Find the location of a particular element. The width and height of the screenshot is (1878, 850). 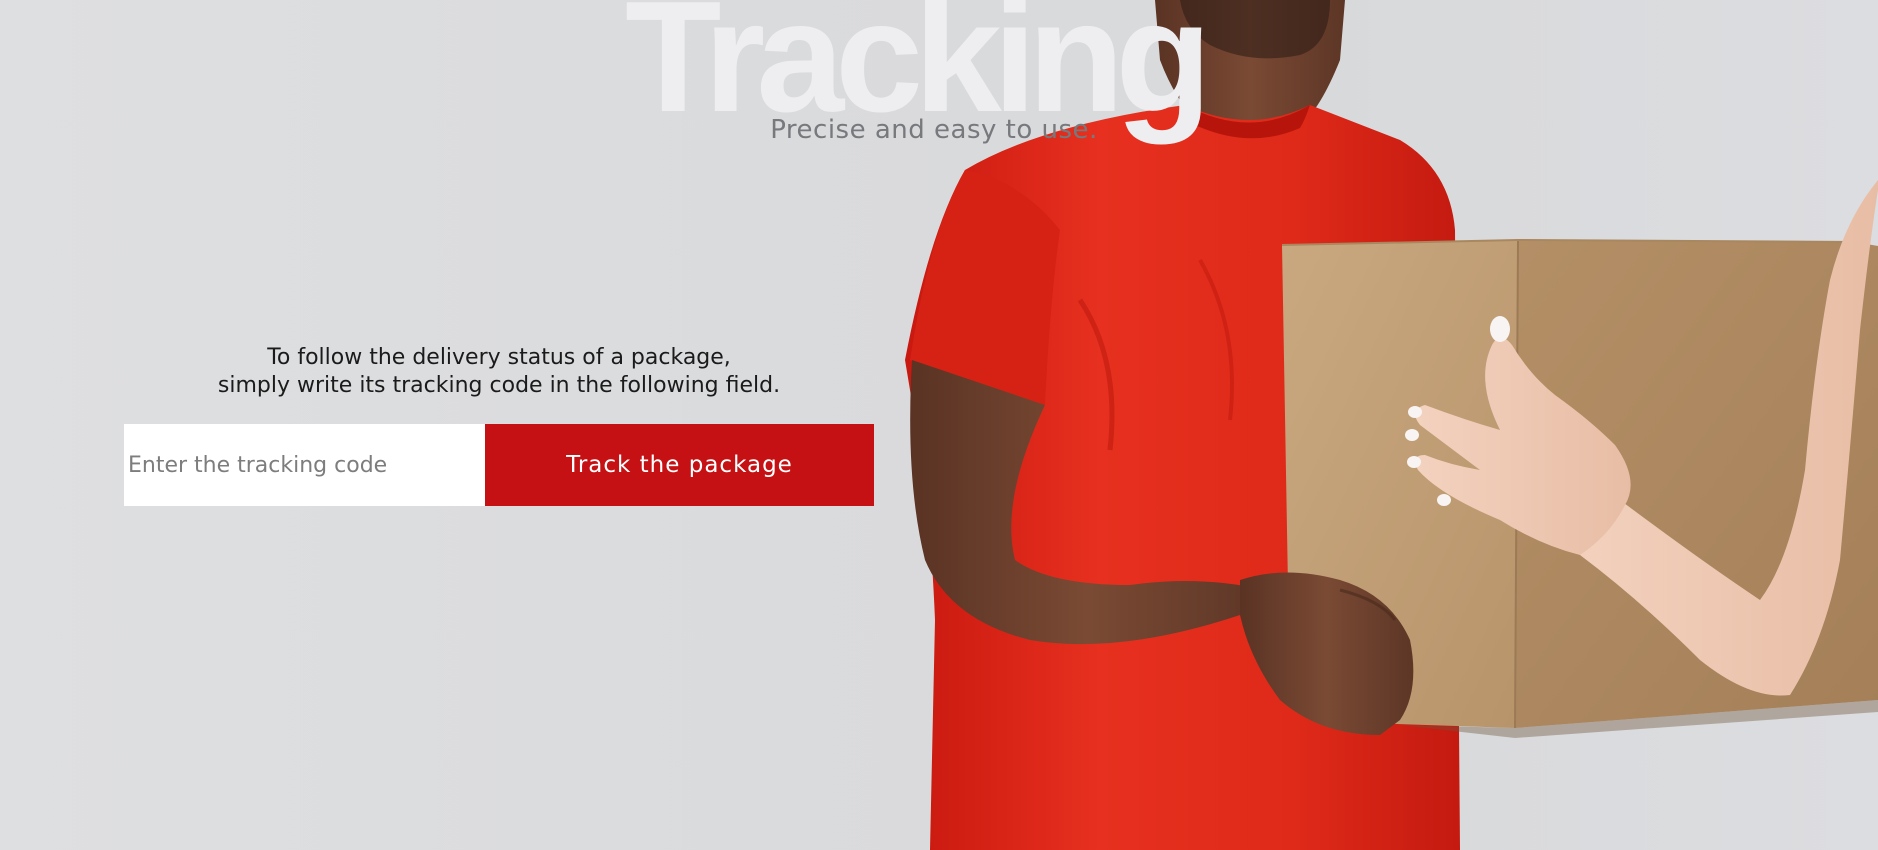

page-subtitle: Precise and easy to use. is located at coordinates (934, 130).